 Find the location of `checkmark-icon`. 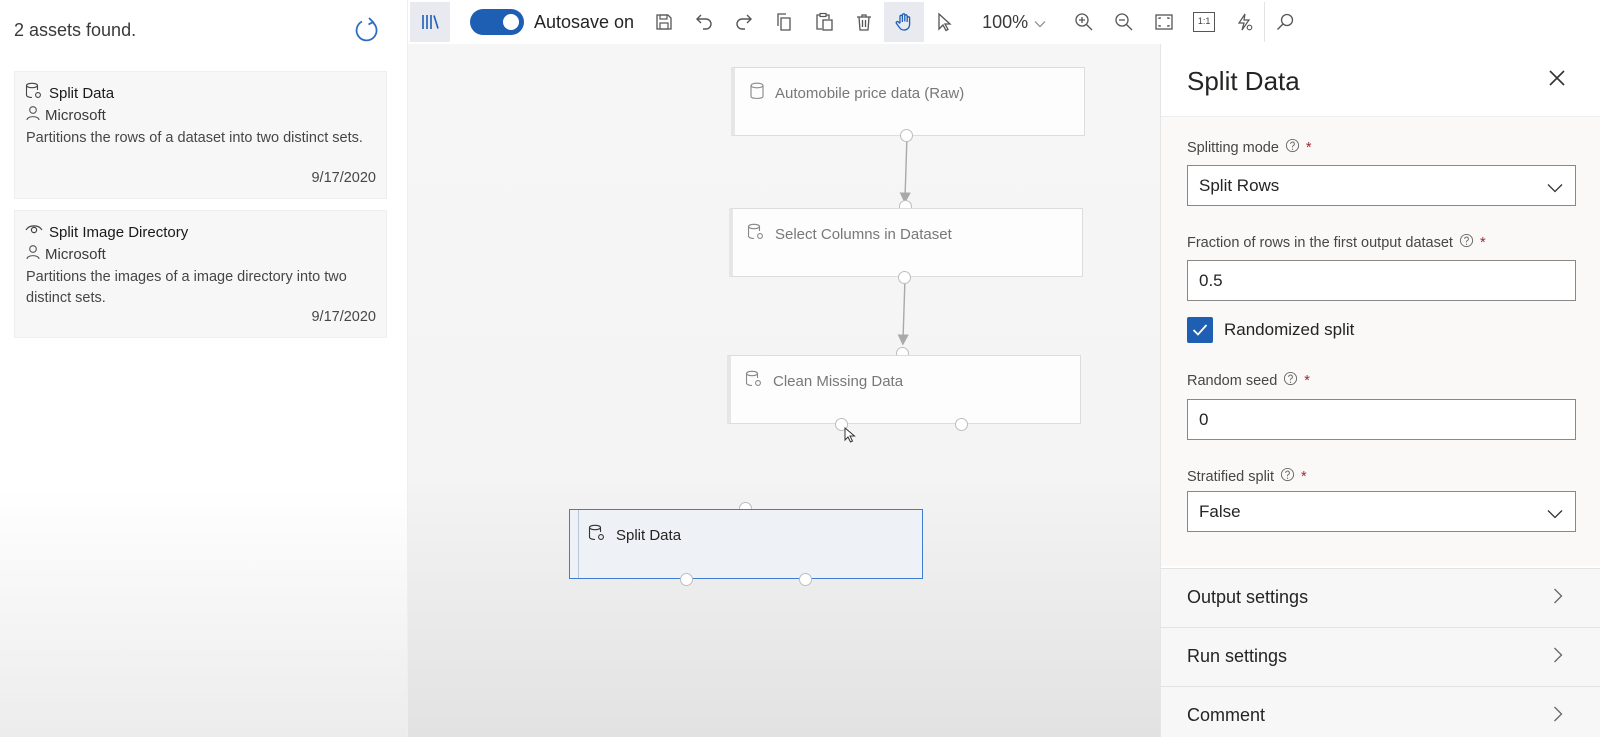

checkmark-icon is located at coordinates (1200, 330).